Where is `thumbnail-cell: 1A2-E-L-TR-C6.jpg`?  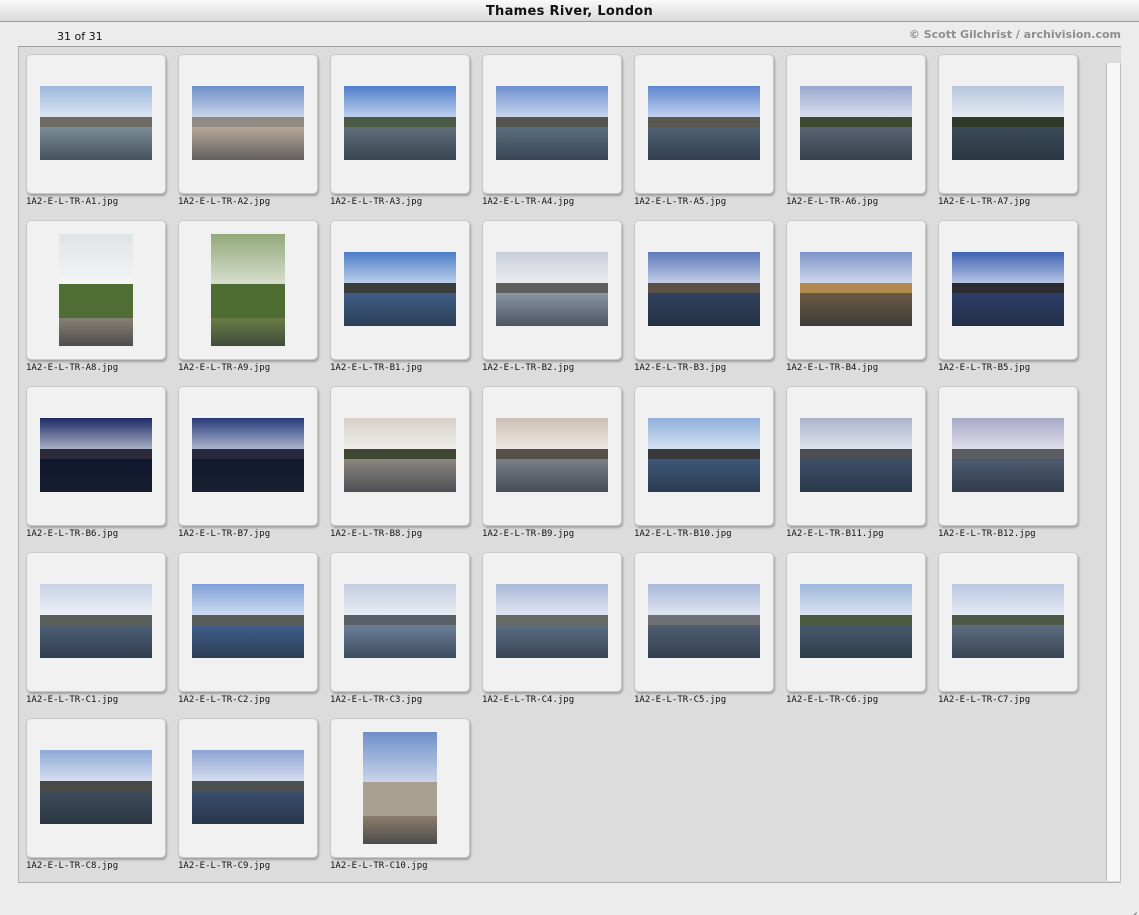 thumbnail-cell: 1A2-E-L-TR-C6.jpg is located at coordinates (855, 626).